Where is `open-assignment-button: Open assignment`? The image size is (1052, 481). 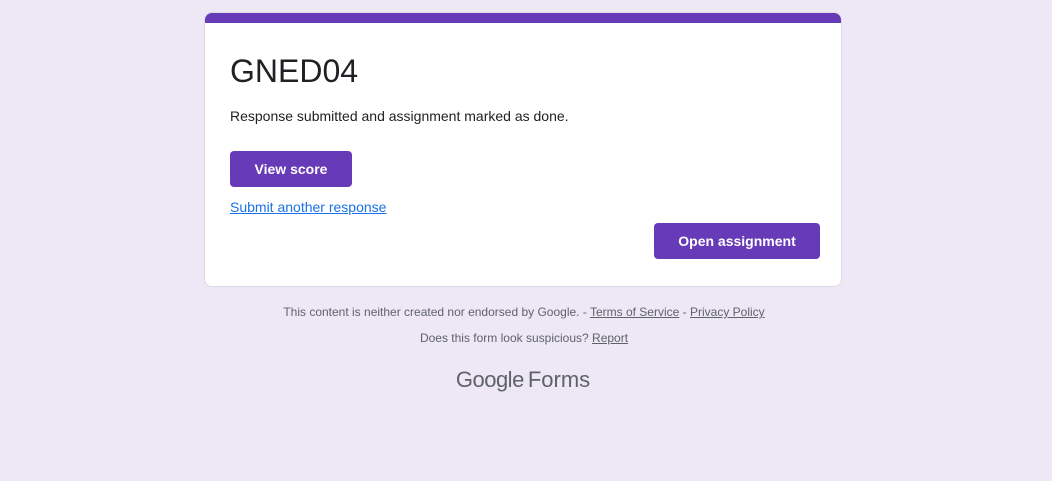
open-assignment-button: Open assignment is located at coordinates (737, 241).